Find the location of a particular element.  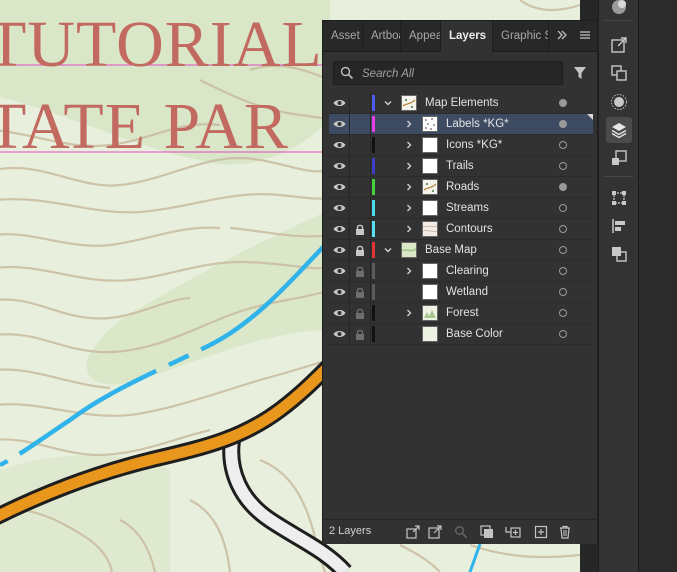

collect-for-export-icon is located at coordinates (413, 532).